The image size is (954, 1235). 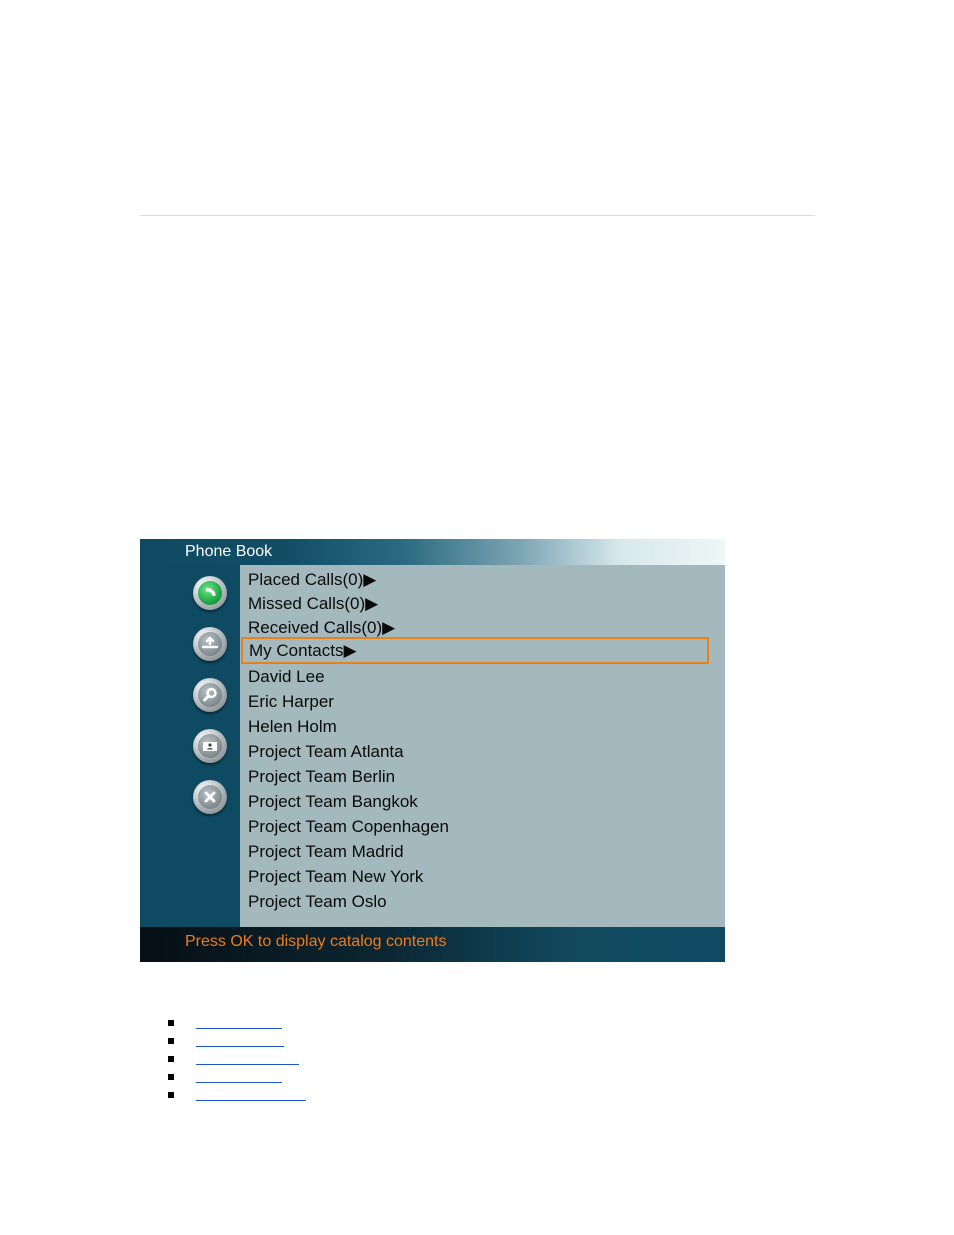 I want to click on upload-button, so click(x=210, y=644).